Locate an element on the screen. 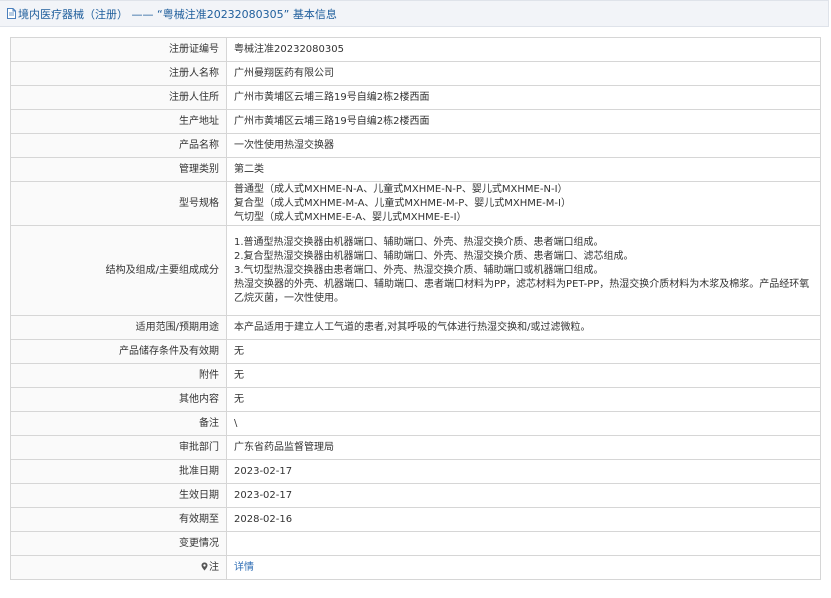  field-value-registrant-address: 广州市黄埔区云埔三路19号自编2栋2楼西面 is located at coordinates (523, 97).